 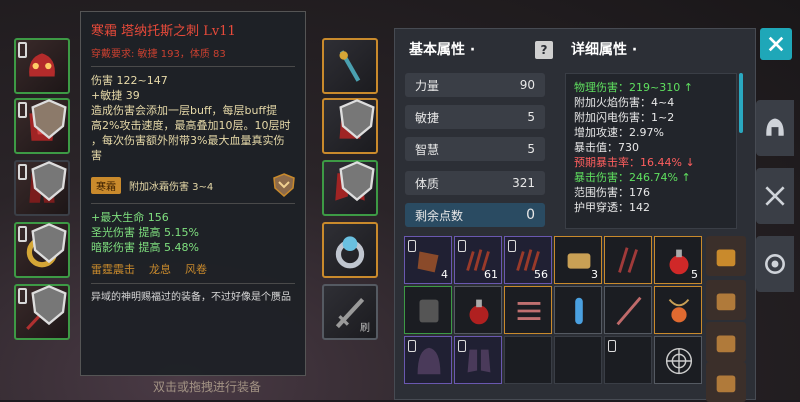 What do you see at coordinates (775, 128) in the screenshot?
I see `tab-equipment` at bounding box center [775, 128].